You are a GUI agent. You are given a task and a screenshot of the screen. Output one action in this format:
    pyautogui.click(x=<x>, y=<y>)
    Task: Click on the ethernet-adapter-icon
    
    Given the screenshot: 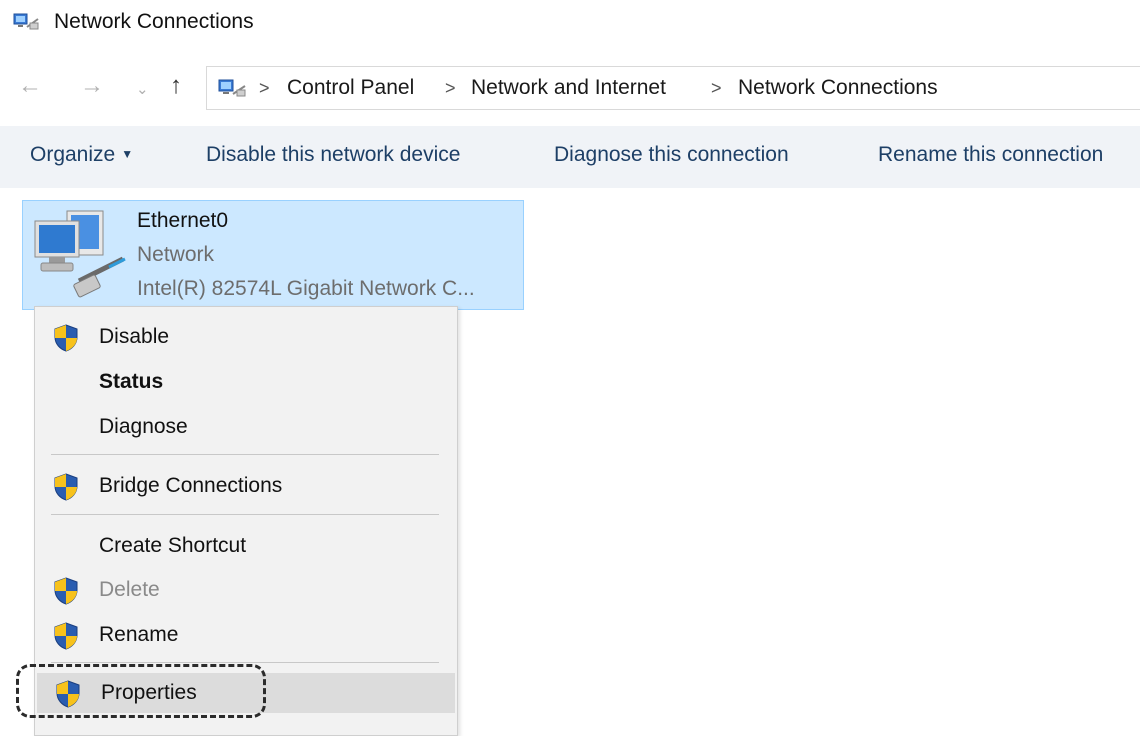 What is the action you would take?
    pyautogui.click(x=80, y=254)
    